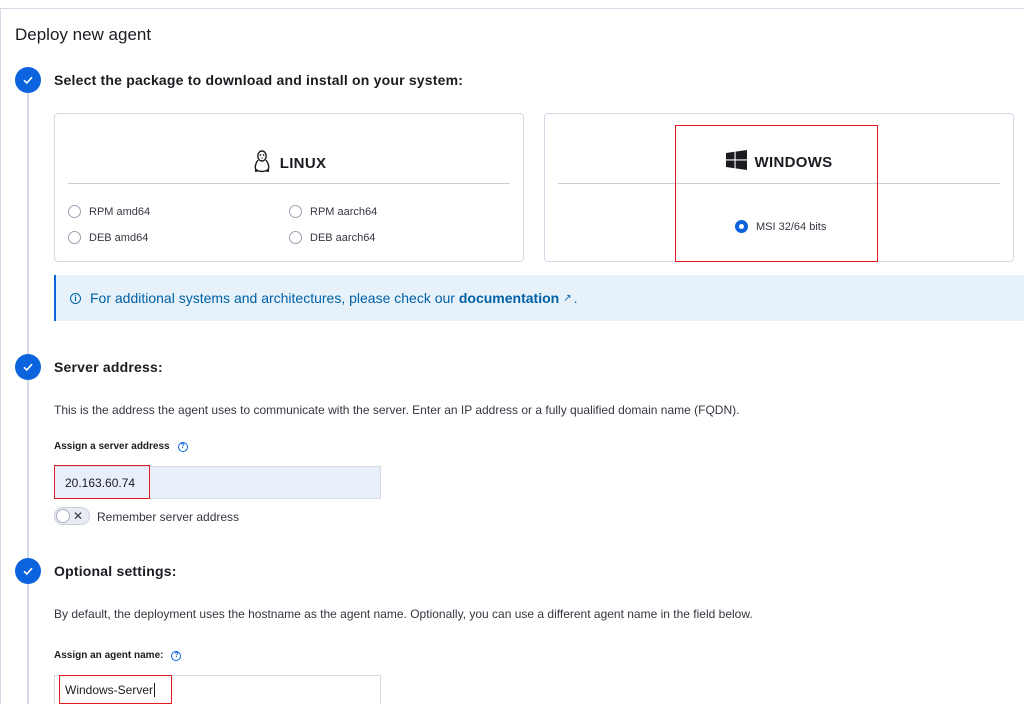 The height and width of the screenshot is (704, 1024). Describe the element at coordinates (77, 516) in the screenshot. I see `close-icon: ✕` at that location.